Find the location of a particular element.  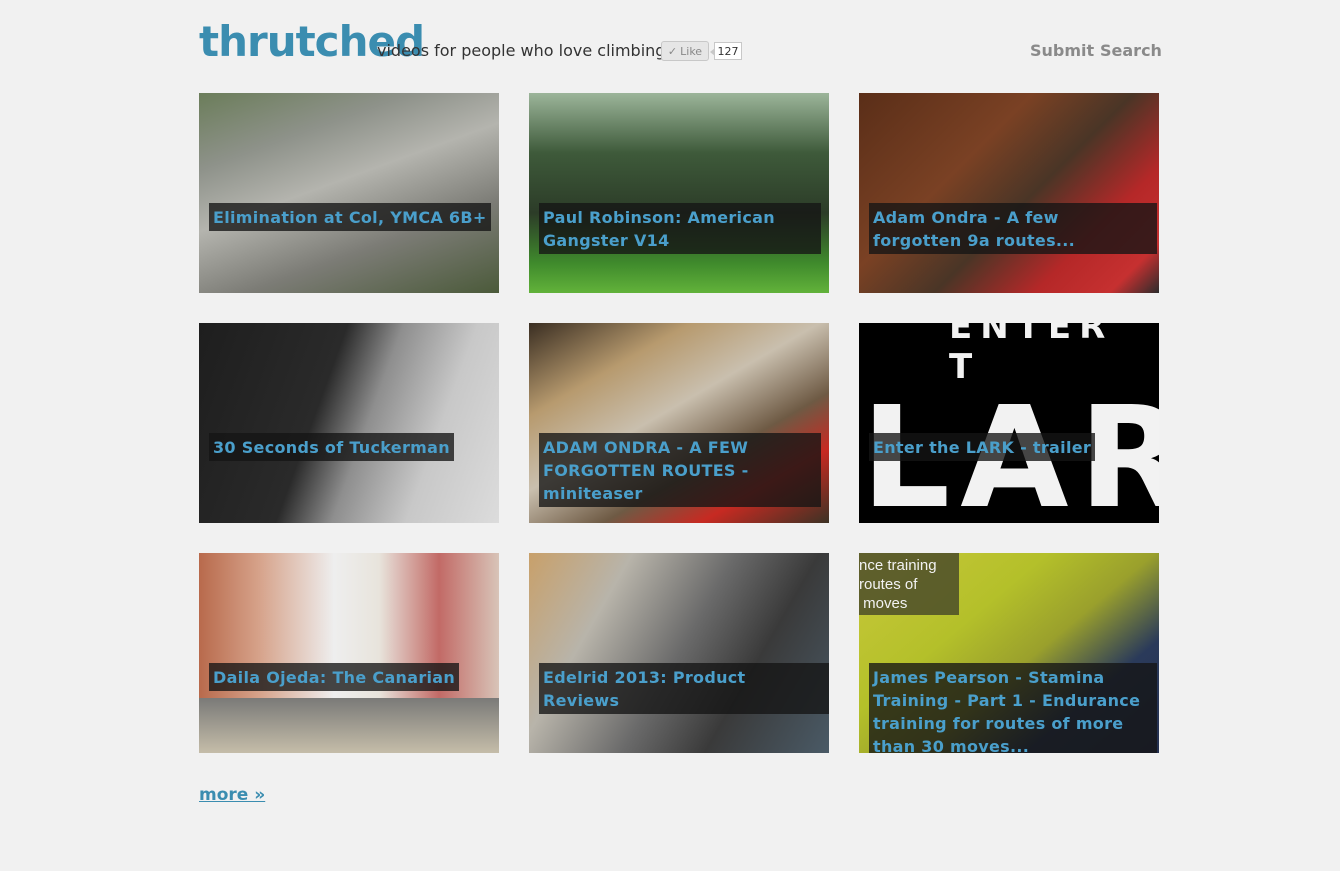

video-tile: Daila Ojeda: The Canarian is located at coordinates (349, 653).